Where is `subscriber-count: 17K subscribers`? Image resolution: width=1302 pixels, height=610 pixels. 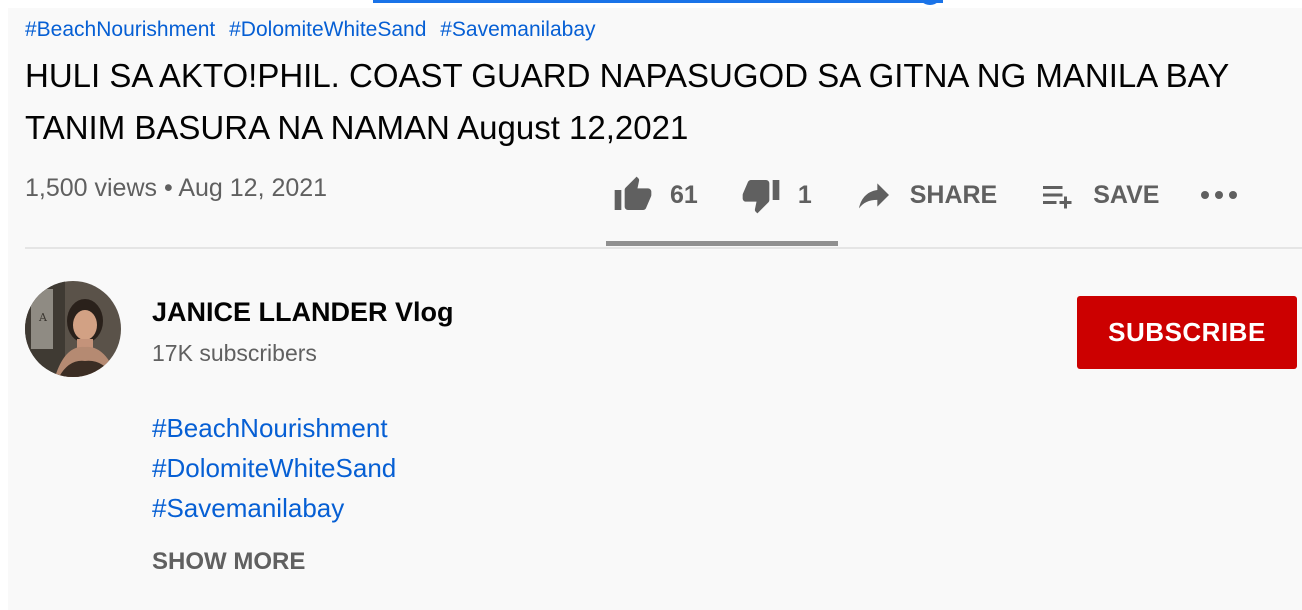 subscriber-count: 17K subscribers is located at coordinates (234, 353).